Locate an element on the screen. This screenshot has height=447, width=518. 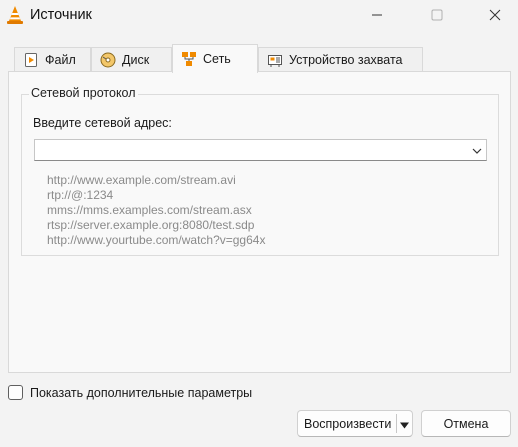
disc-icon is located at coordinates (108, 60).